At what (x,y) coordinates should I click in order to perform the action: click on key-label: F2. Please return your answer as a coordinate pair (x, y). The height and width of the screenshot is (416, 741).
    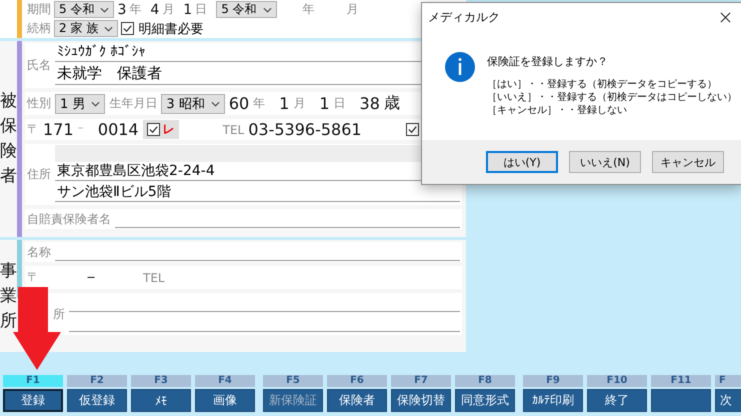
    Looking at the image, I should click on (97, 381).